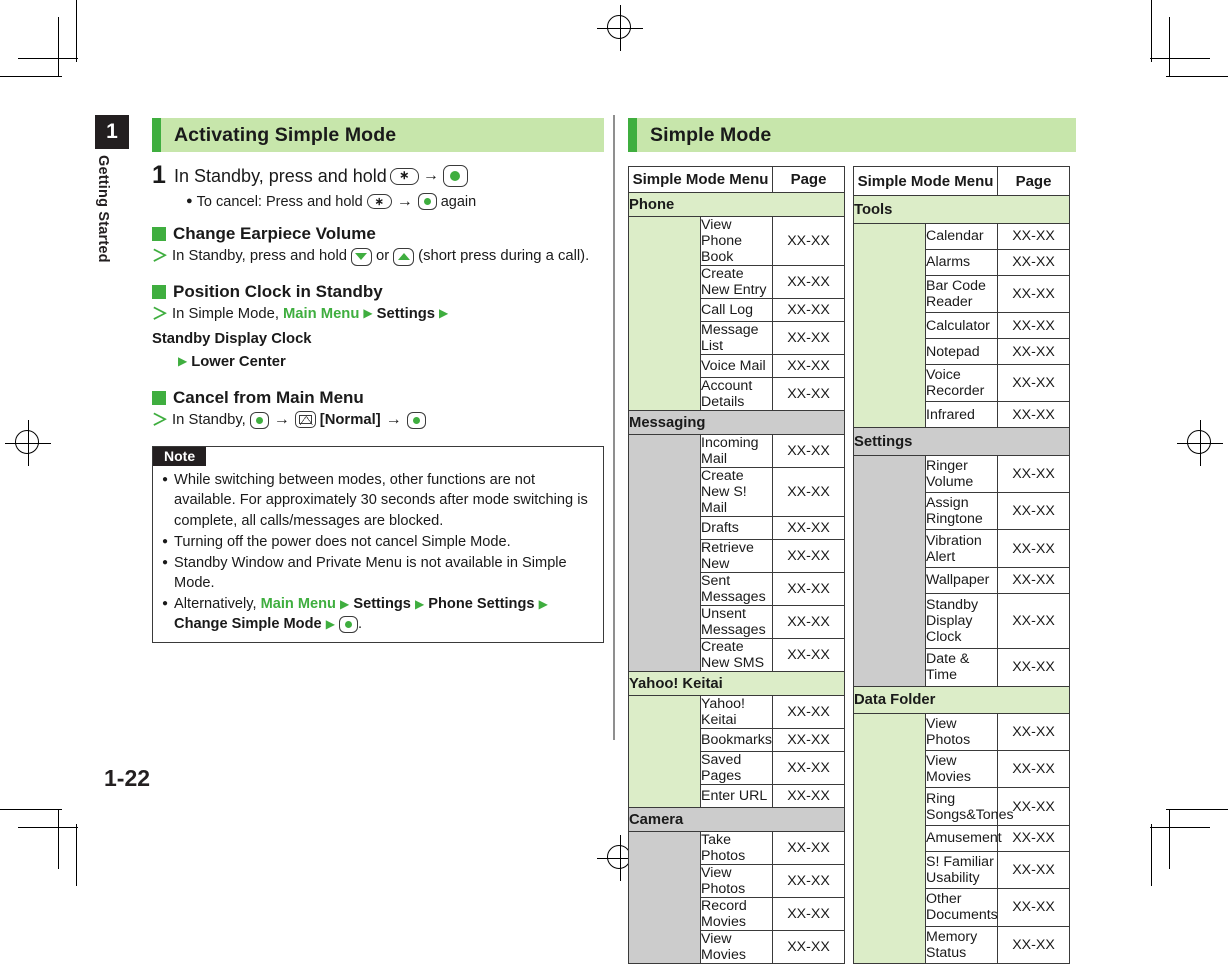 The height and width of the screenshot is (964, 1228). What do you see at coordinates (378, 420) in the screenshot?
I see `procedure-line: ＞ In Standby, → [Normal] →` at bounding box center [378, 420].